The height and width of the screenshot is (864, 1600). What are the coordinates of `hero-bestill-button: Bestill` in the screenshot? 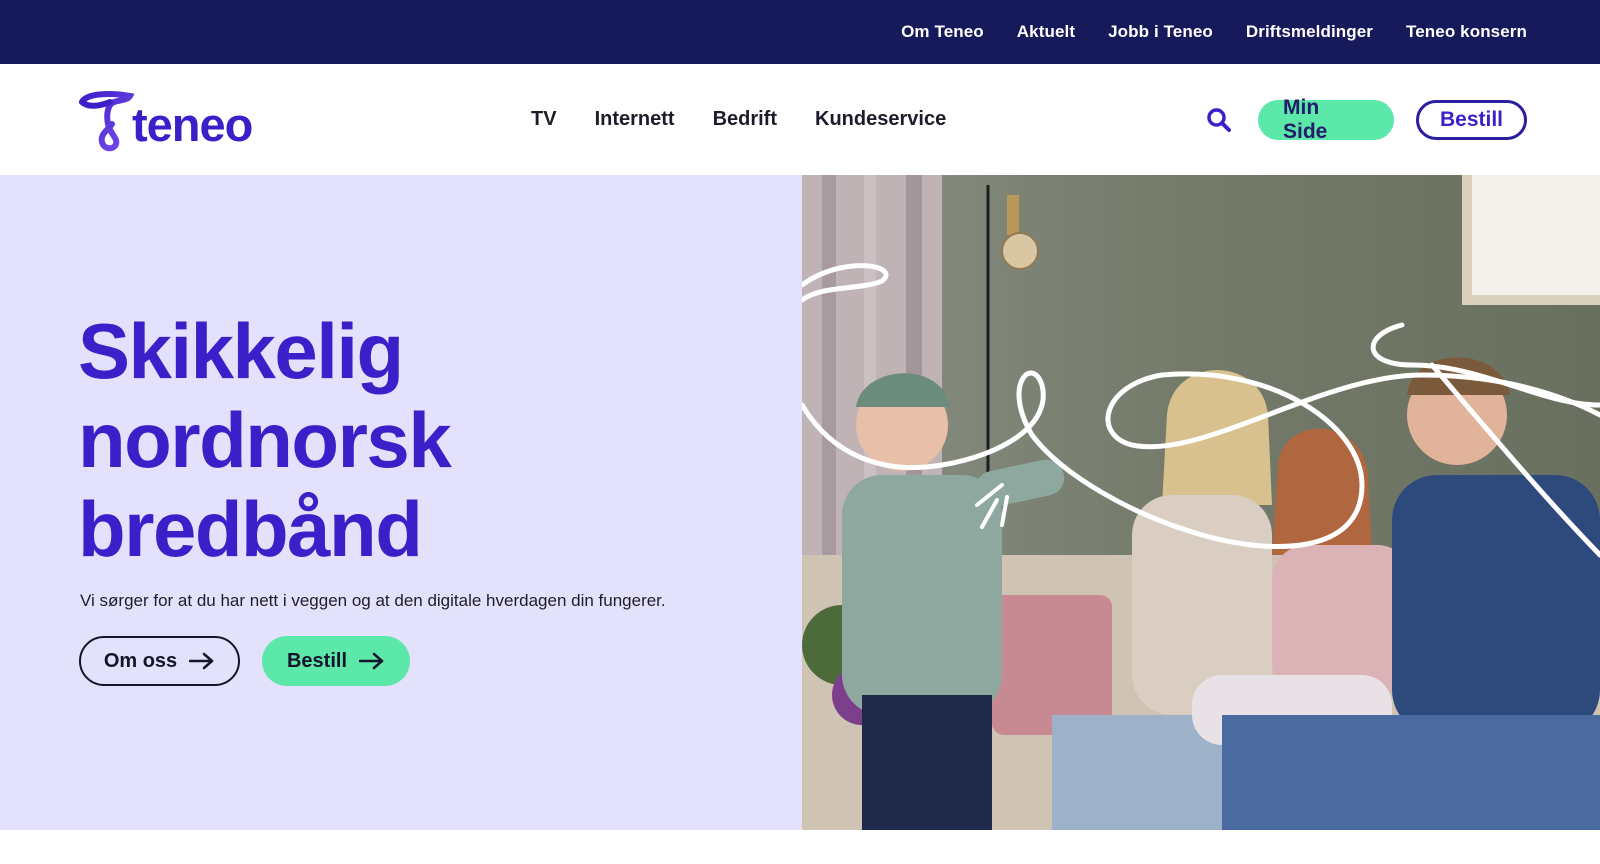 It's located at (336, 661).